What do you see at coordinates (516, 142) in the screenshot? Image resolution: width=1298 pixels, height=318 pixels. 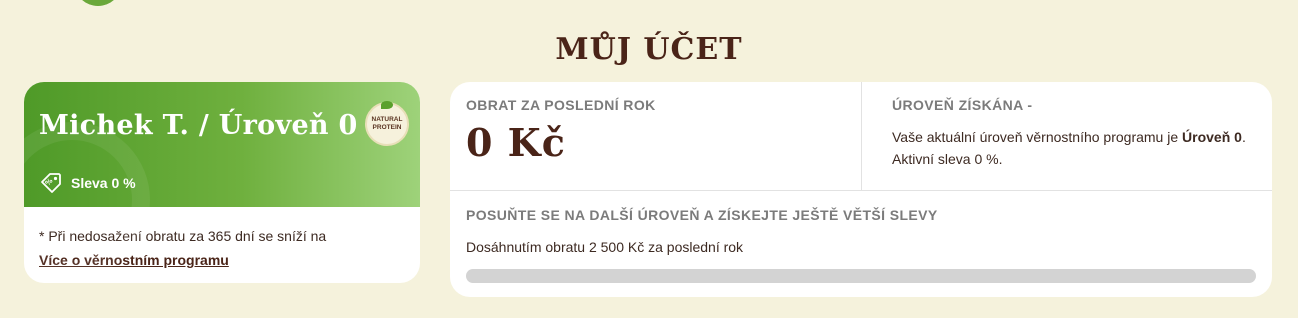 I see `turnover-value: 0 Kč` at bounding box center [516, 142].